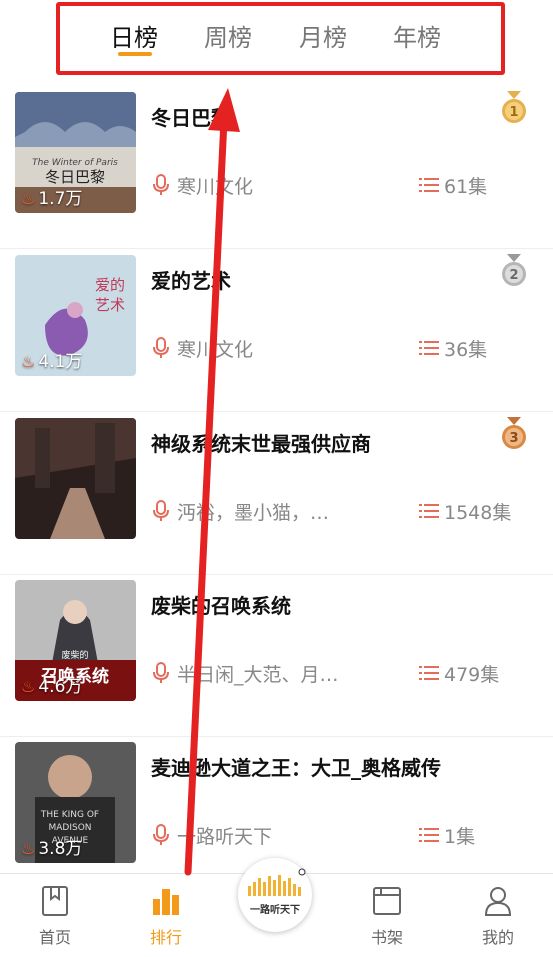  I want to click on nav-ranking: 排行, so click(166, 915).